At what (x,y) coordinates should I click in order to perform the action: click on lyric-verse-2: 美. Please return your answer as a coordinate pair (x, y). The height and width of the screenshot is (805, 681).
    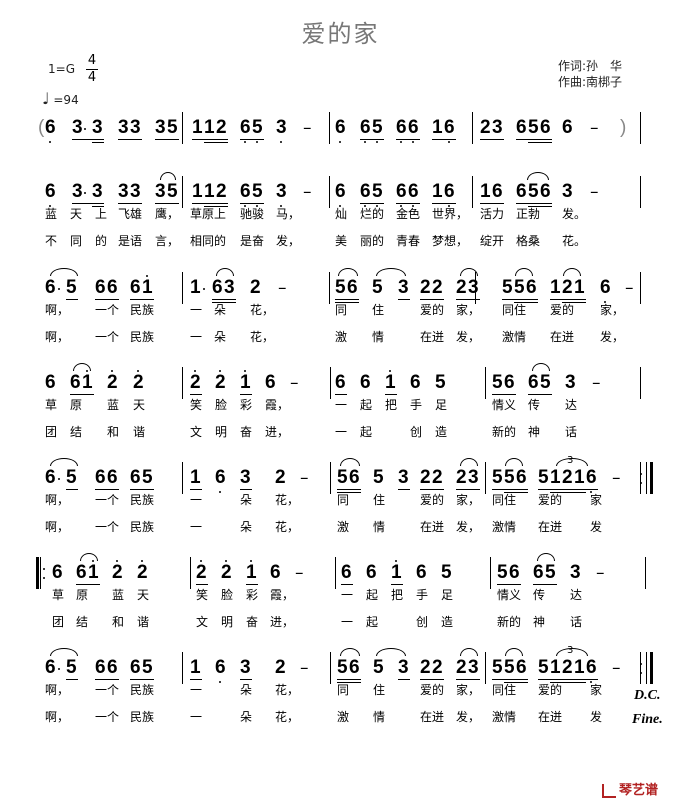
    Looking at the image, I should click on (341, 241).